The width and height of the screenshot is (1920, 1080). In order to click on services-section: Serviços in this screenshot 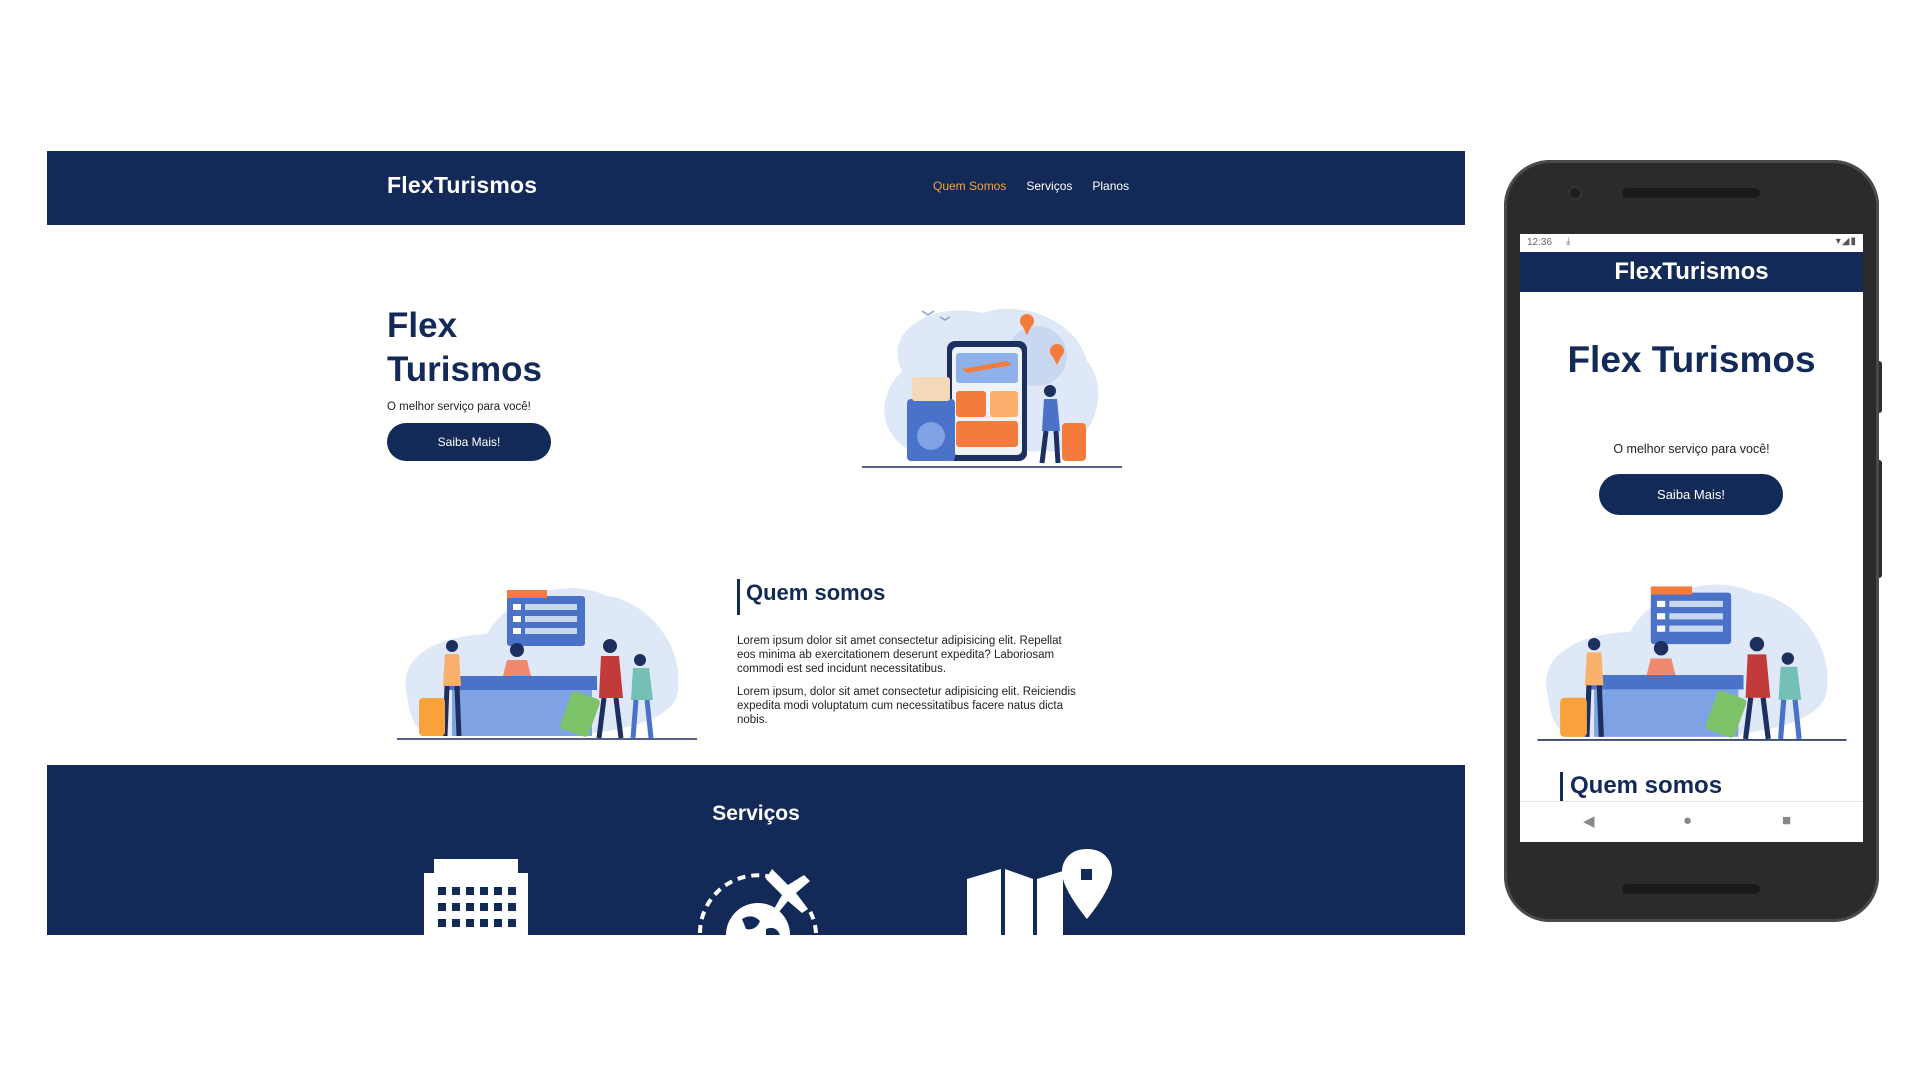, I will do `click(756, 850)`.